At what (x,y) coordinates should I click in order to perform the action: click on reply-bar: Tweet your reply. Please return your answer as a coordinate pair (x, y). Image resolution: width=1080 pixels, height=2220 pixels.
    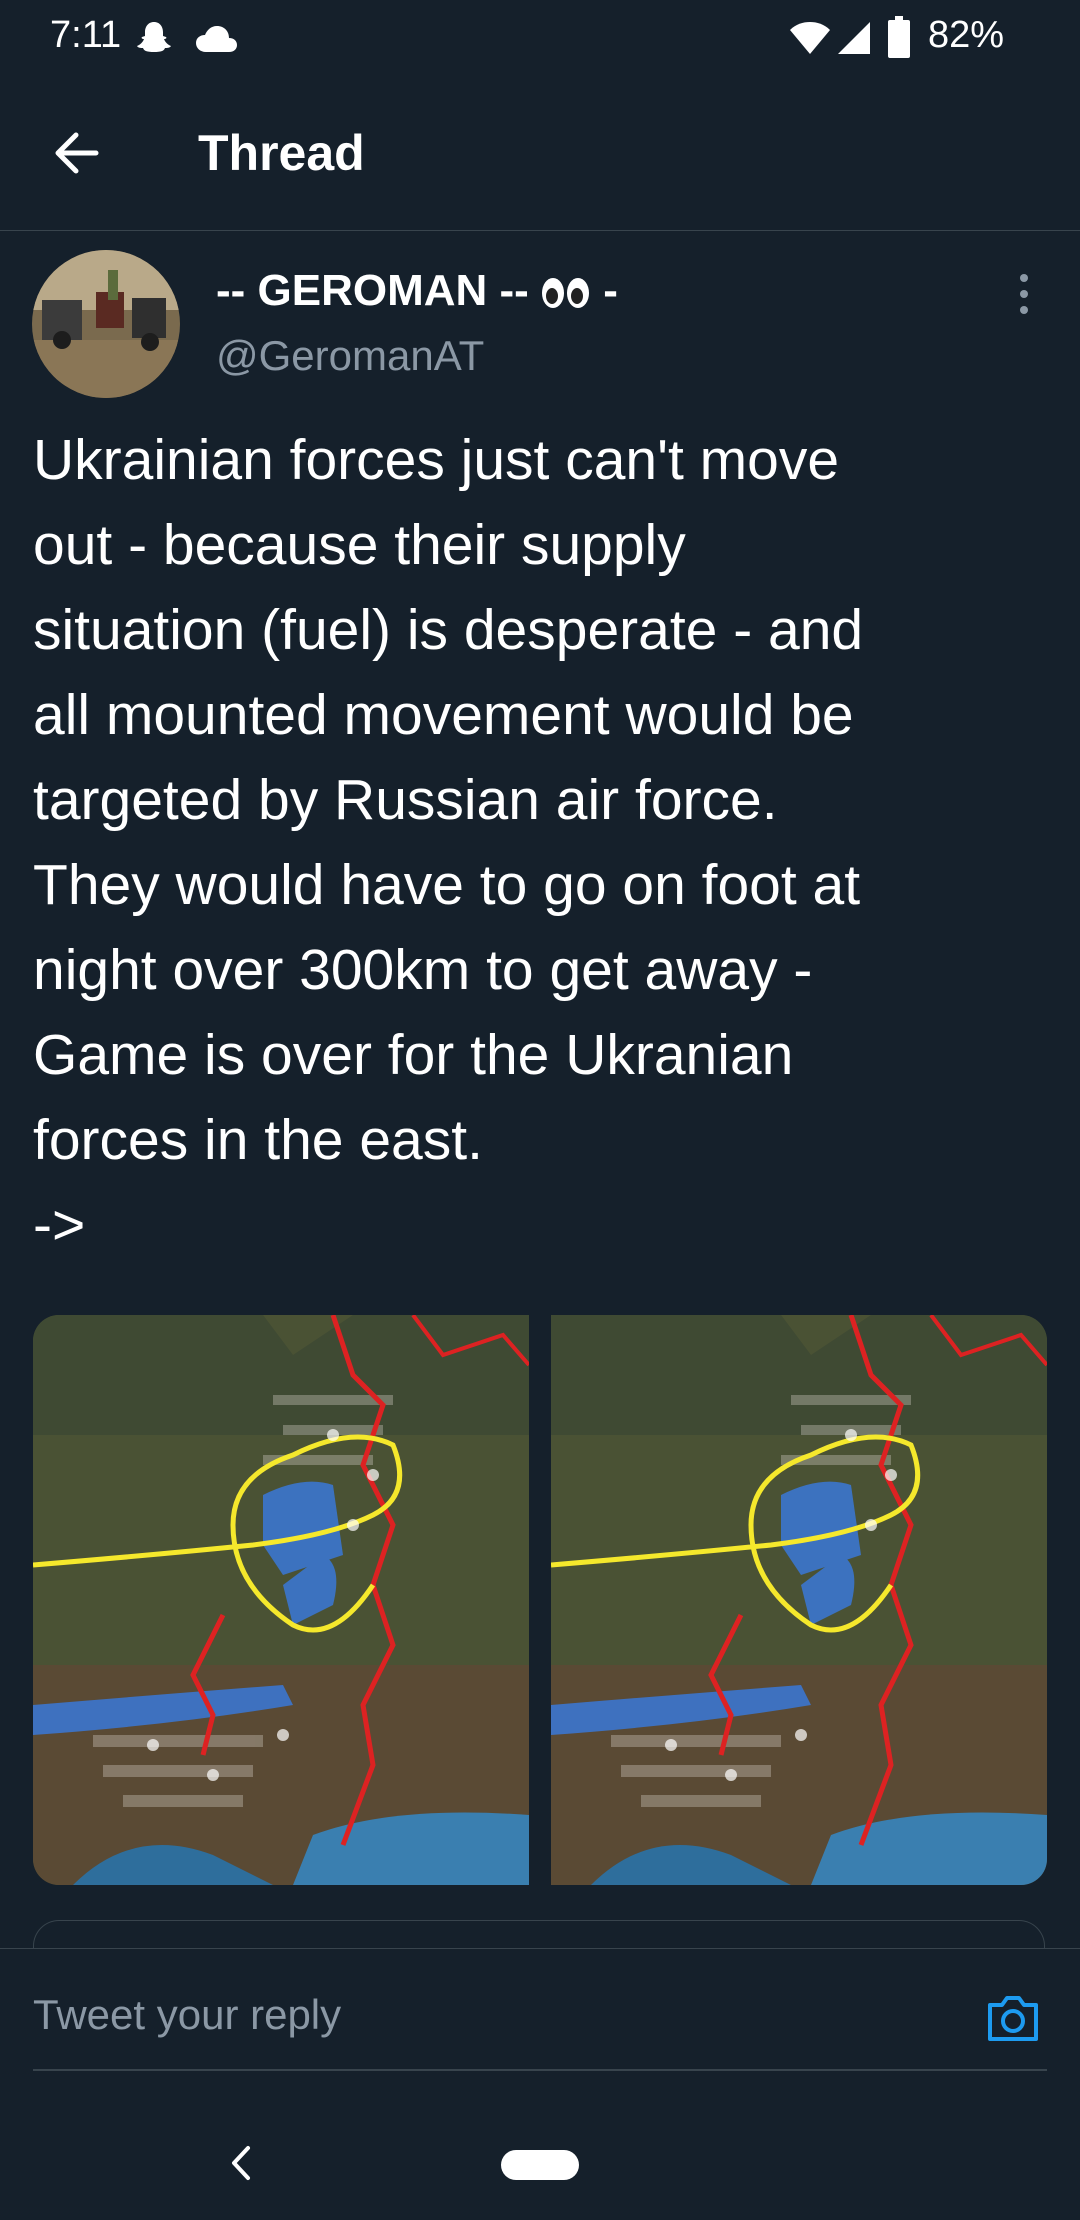
    Looking at the image, I should click on (540, 2028).